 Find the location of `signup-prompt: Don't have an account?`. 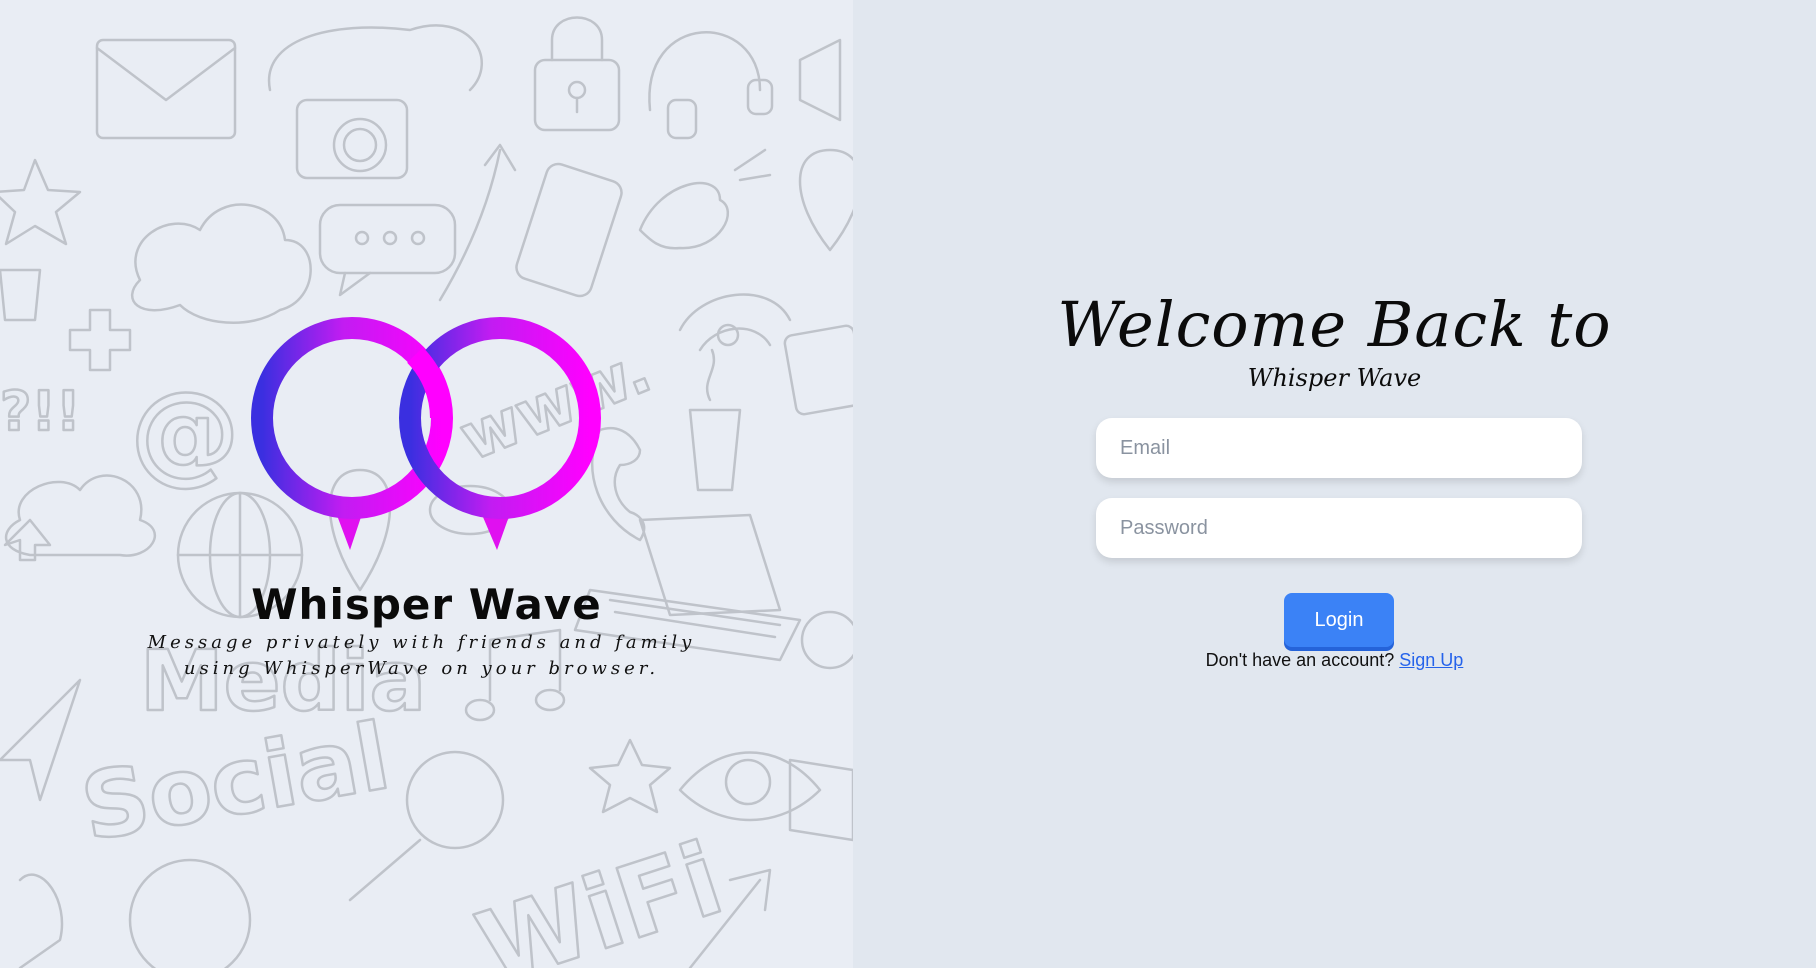

signup-prompt: Don't have an account? is located at coordinates (1300, 660).